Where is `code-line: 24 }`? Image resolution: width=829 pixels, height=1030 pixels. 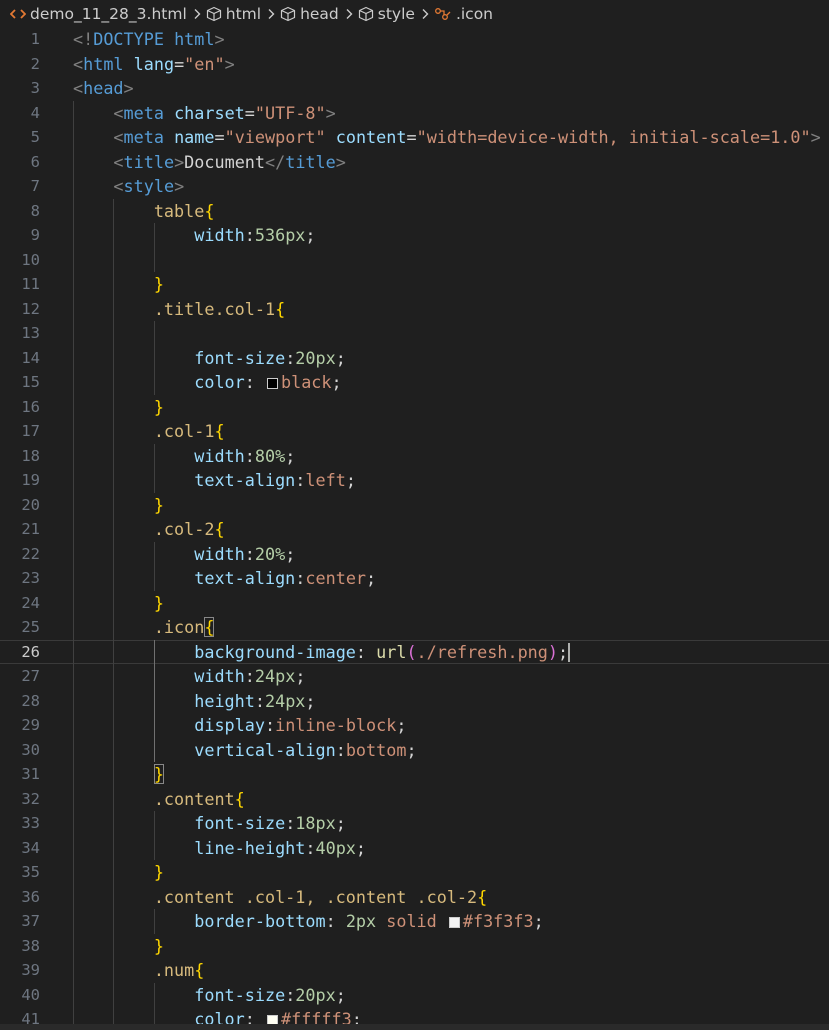 code-line: 24 } is located at coordinates (414, 602).